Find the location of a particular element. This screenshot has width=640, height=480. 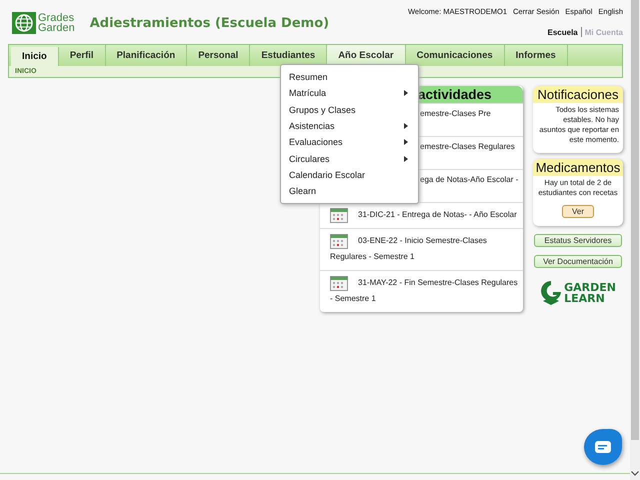

card-title: Notificaciones is located at coordinates (578, 94).